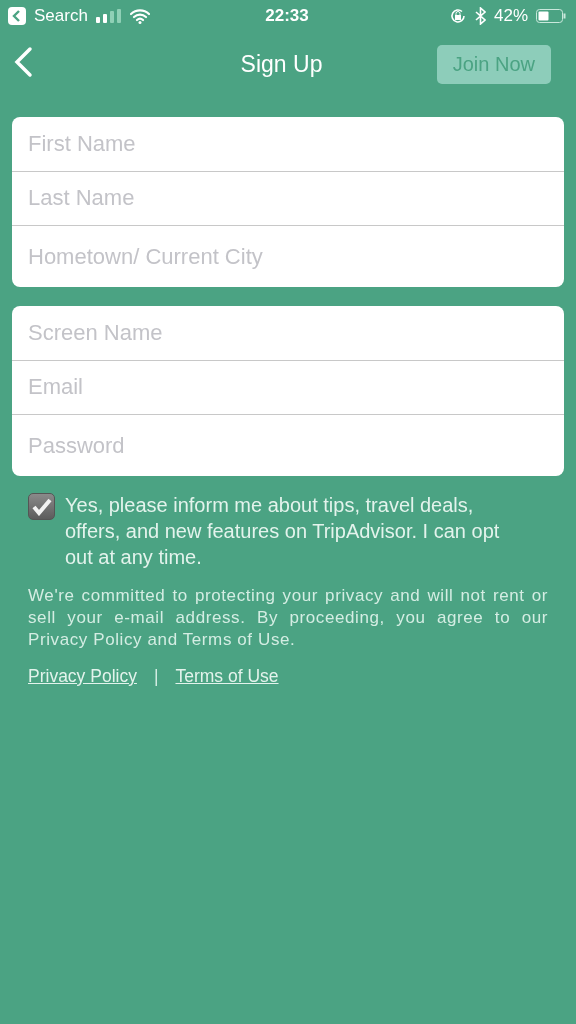 This screenshot has width=576, height=1024. I want to click on footer-link: Privacy Policy, so click(82, 676).